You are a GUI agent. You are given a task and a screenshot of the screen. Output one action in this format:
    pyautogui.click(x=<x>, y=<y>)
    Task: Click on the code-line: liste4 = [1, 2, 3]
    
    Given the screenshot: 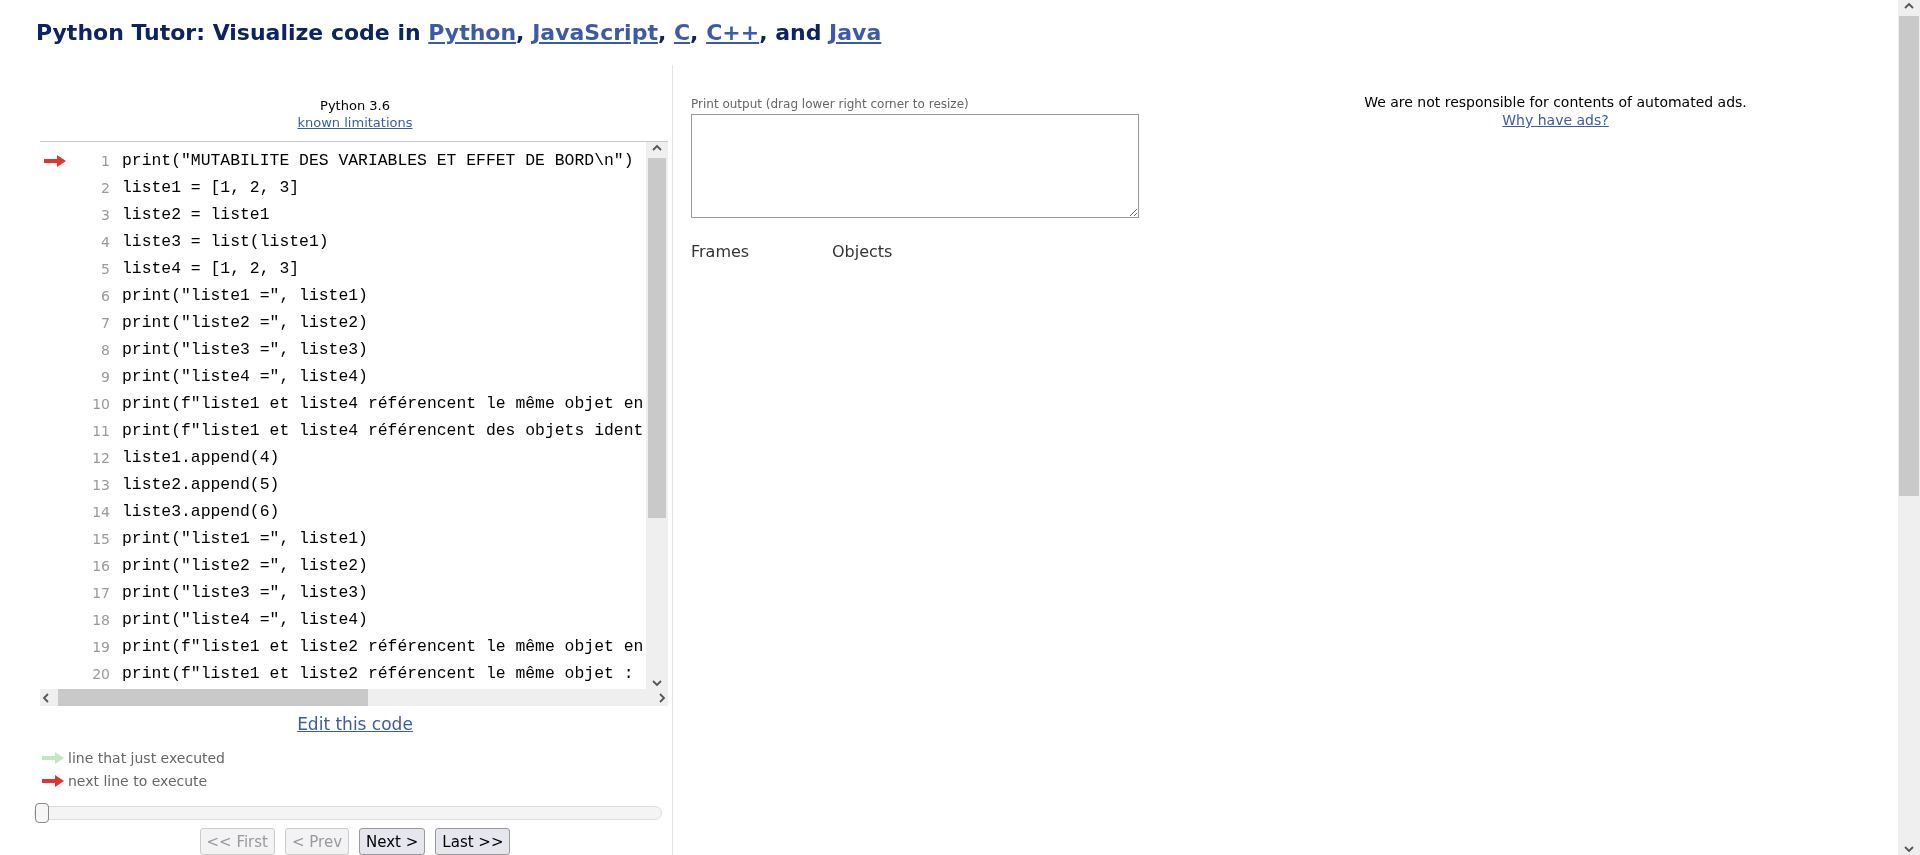 What is the action you would take?
    pyautogui.click(x=211, y=268)
    